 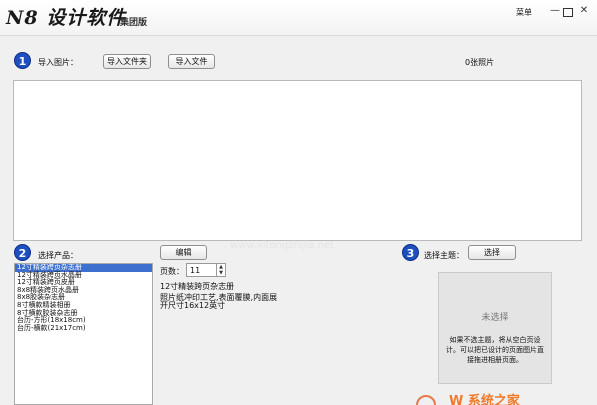 What do you see at coordinates (134, 23) in the screenshot?
I see `edition-label: 集团版` at bounding box center [134, 23].